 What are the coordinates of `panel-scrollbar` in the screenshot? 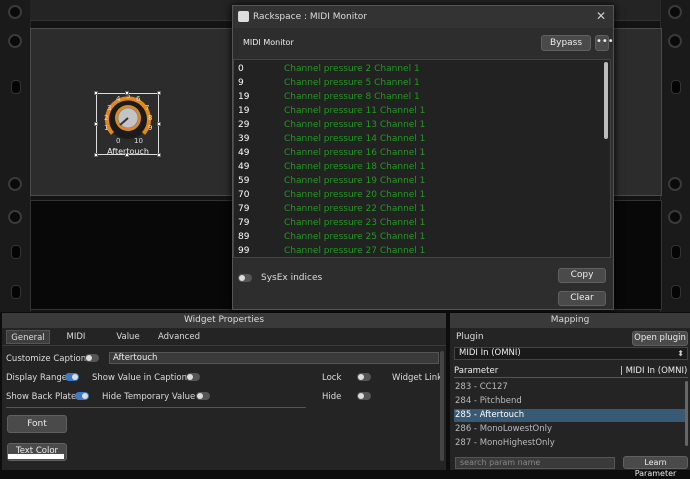 It's located at (442, 406).